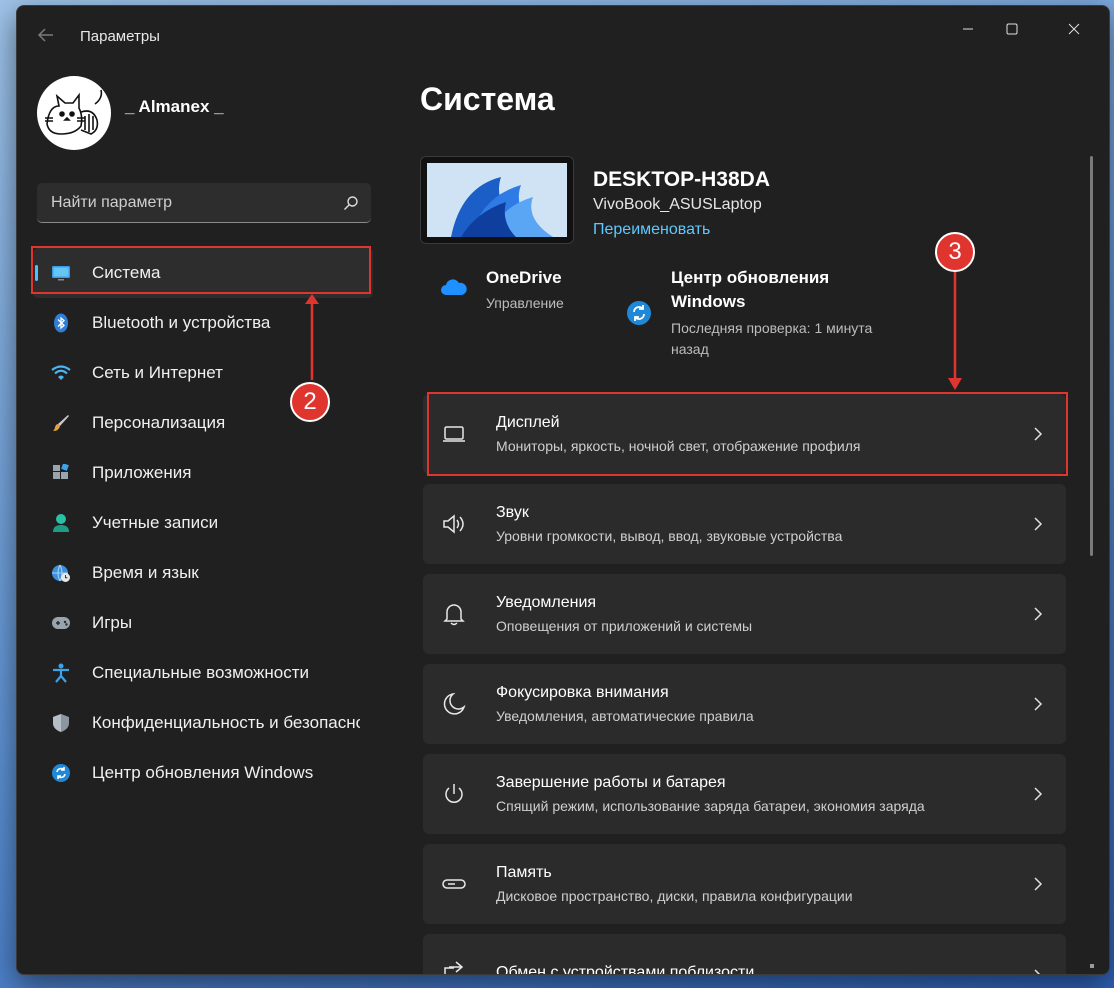  Describe the element at coordinates (203, 323) in the screenshot. I see `sidebar-item-bluetooth: Bluetooth и устройства` at that location.